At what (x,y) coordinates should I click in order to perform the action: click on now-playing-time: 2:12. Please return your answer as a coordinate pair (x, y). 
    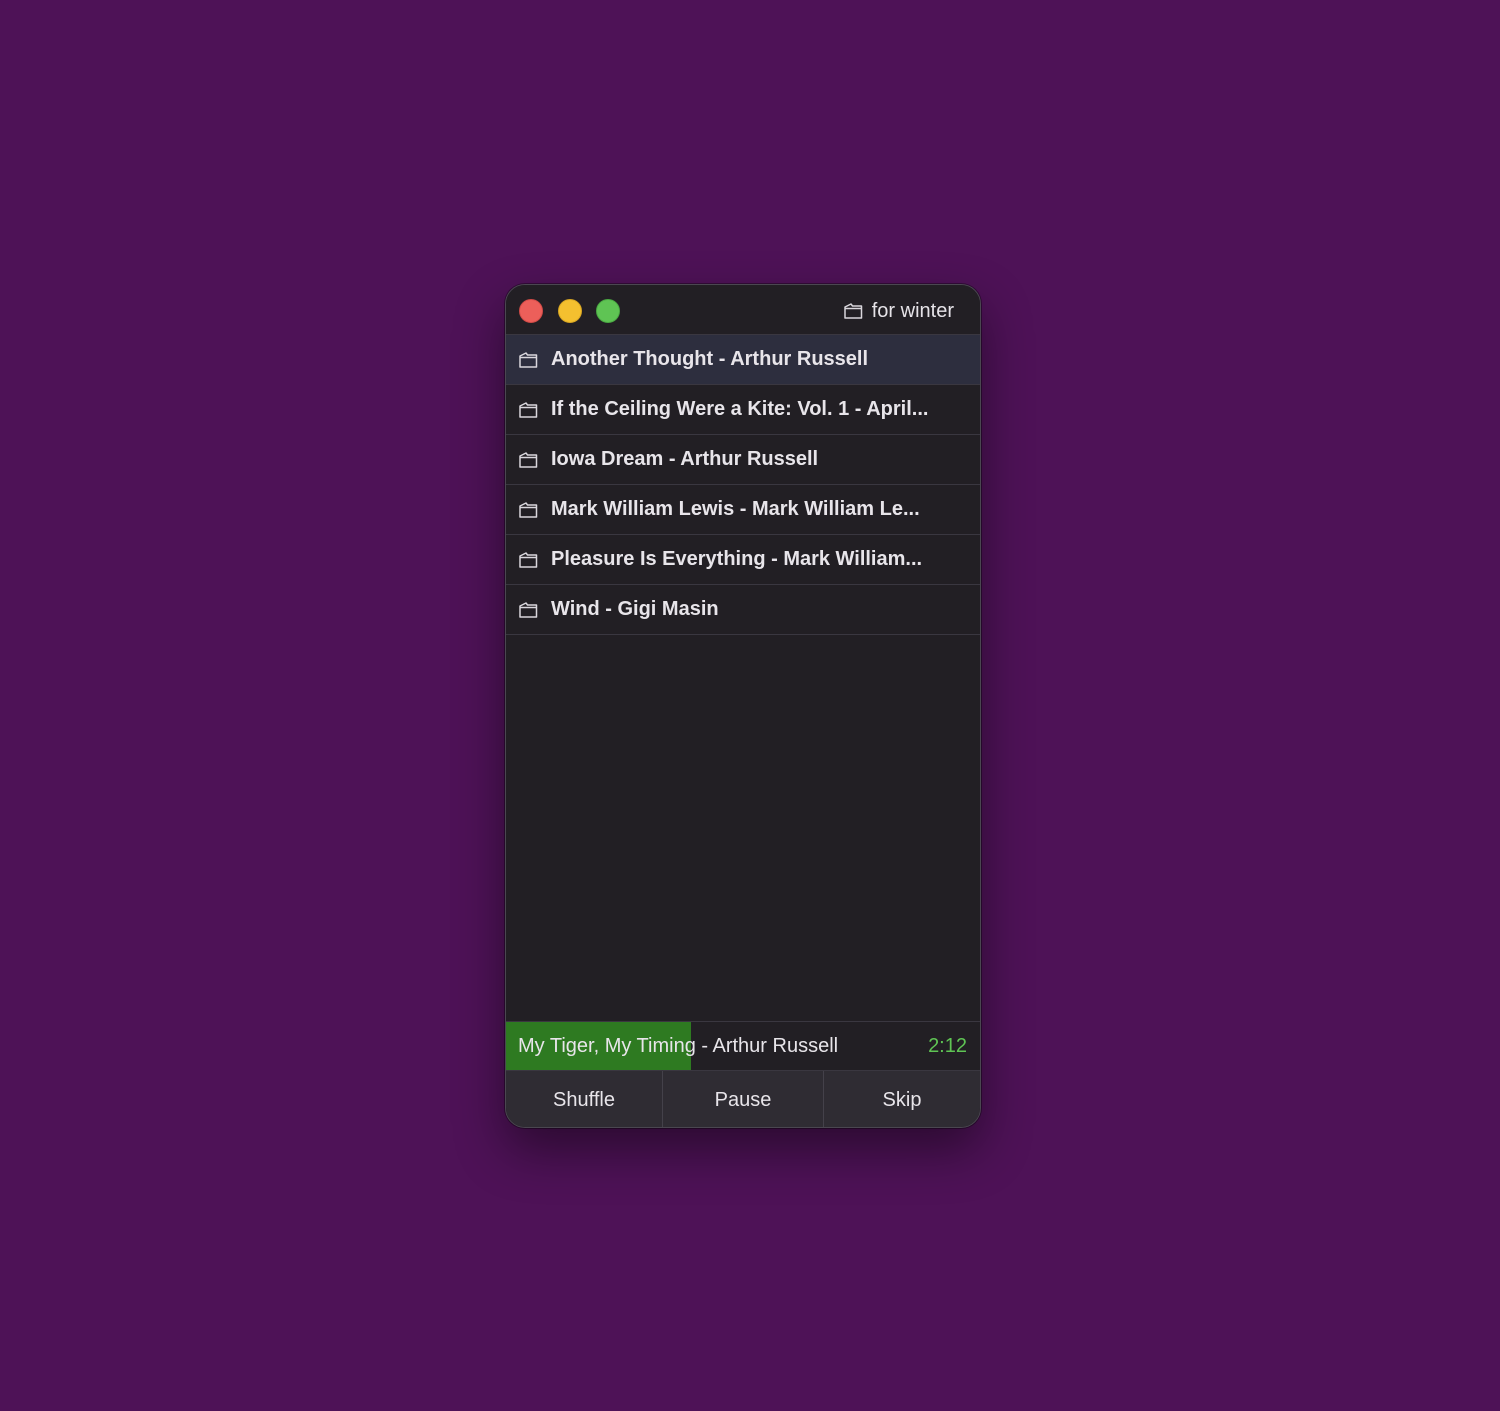
    Looking at the image, I should click on (947, 1046).